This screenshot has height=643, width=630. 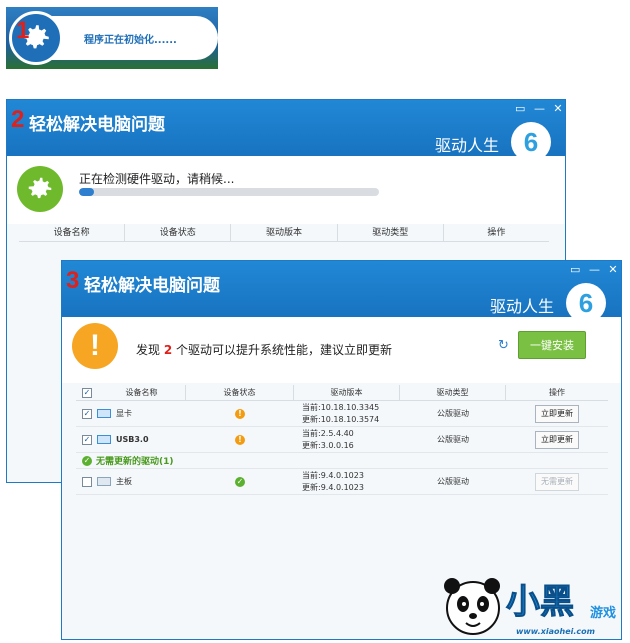 What do you see at coordinates (229, 192) in the screenshot?
I see `progress-bar` at bounding box center [229, 192].